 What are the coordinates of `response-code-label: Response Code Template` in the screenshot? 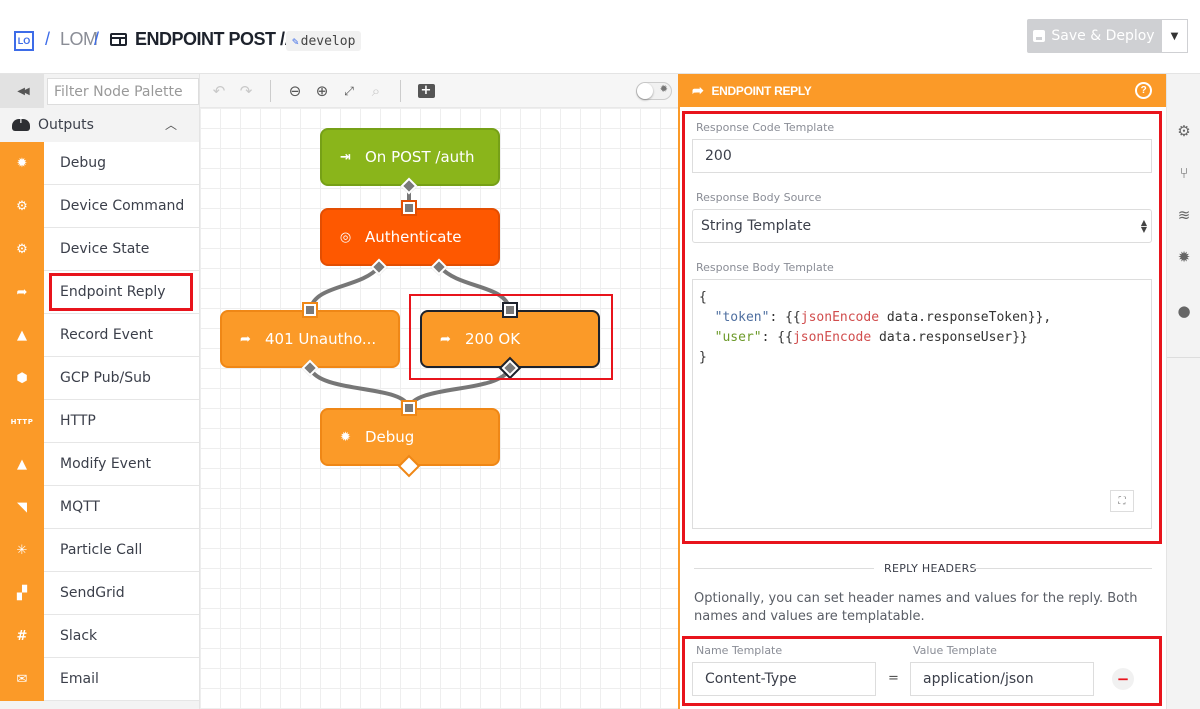 It's located at (765, 127).